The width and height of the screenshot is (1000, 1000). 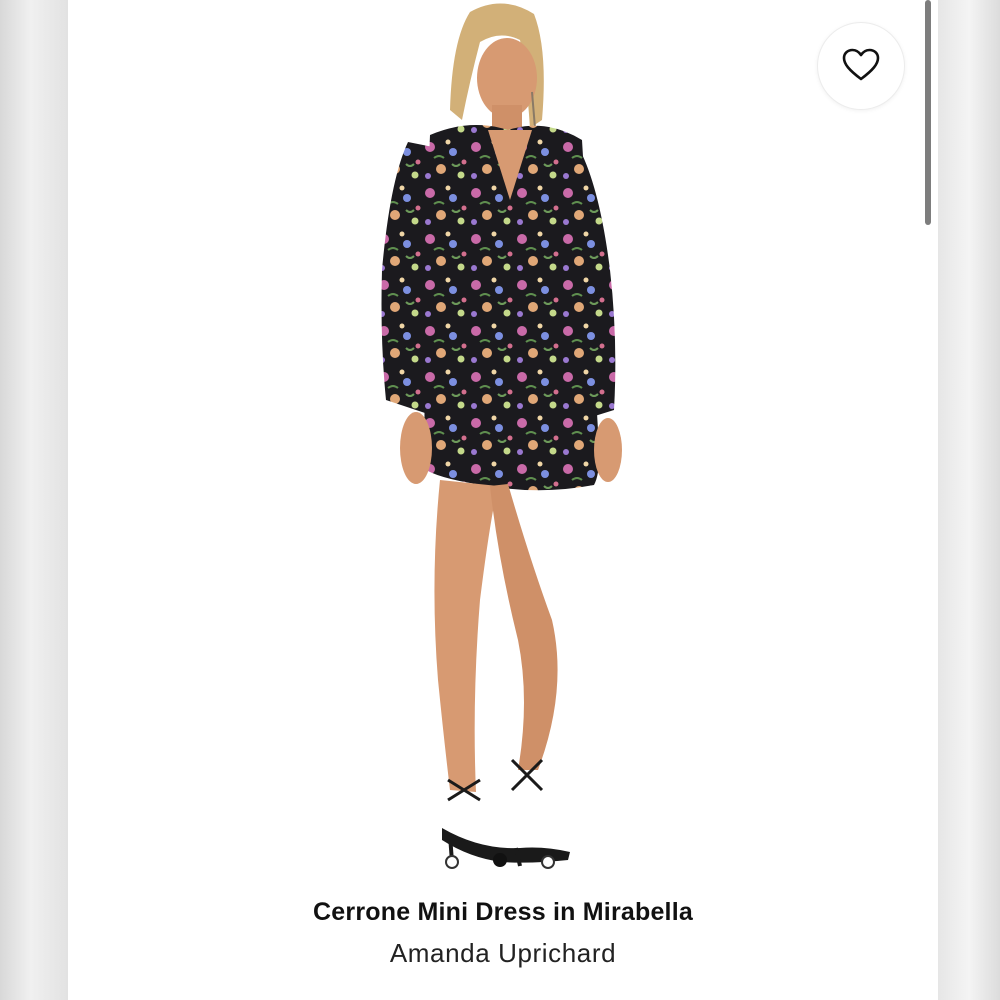 I want to click on heart-icon, so click(x=861, y=64).